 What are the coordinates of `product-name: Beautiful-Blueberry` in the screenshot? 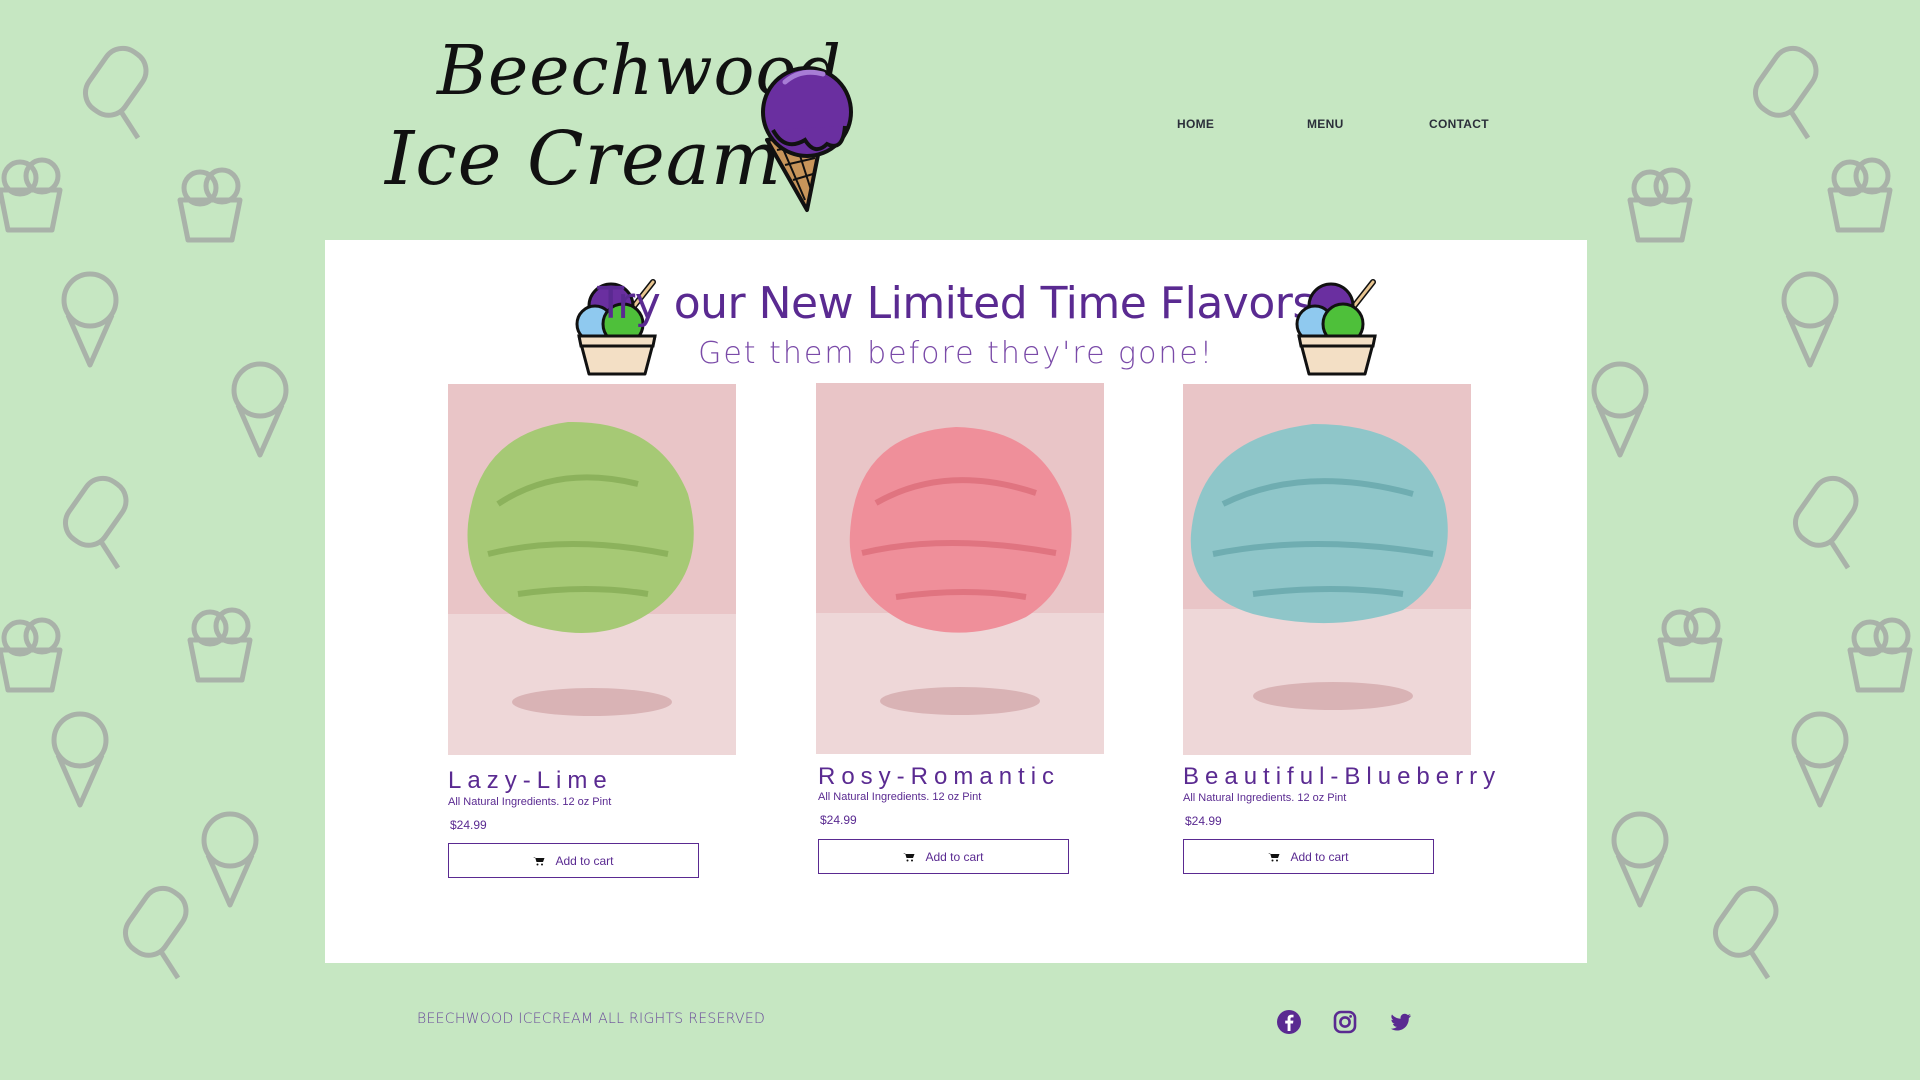 It's located at (1342, 776).